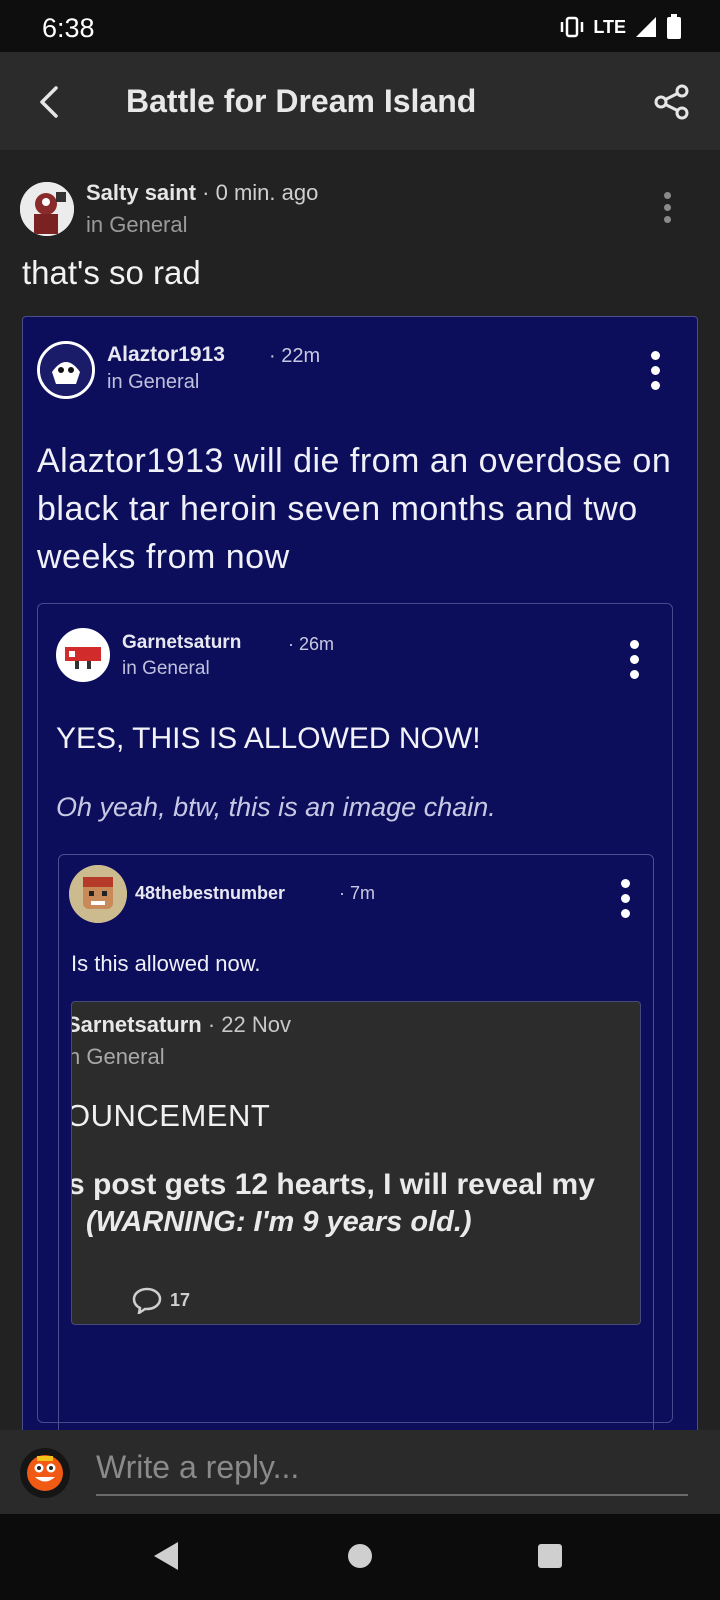 This screenshot has height=1600, width=720. Describe the element at coordinates (68, 28) in the screenshot. I see `status-time: 6:38` at that location.